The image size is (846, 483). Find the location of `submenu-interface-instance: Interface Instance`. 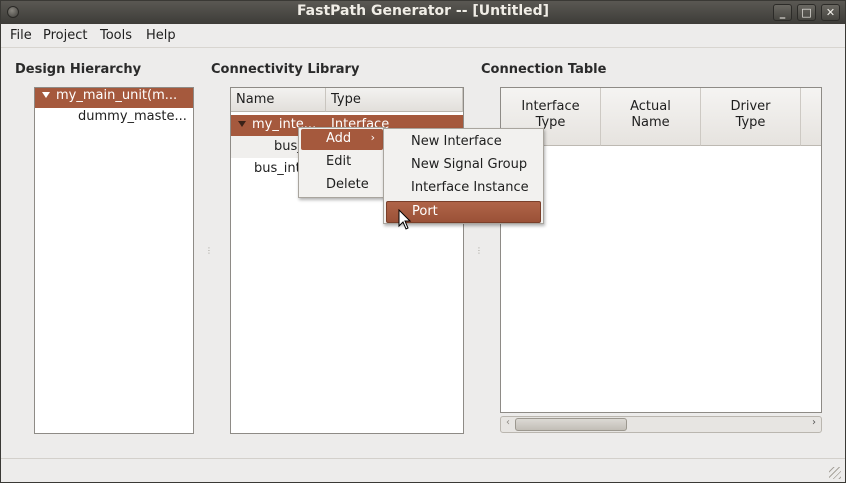

submenu-interface-instance: Interface Instance is located at coordinates (463, 188).